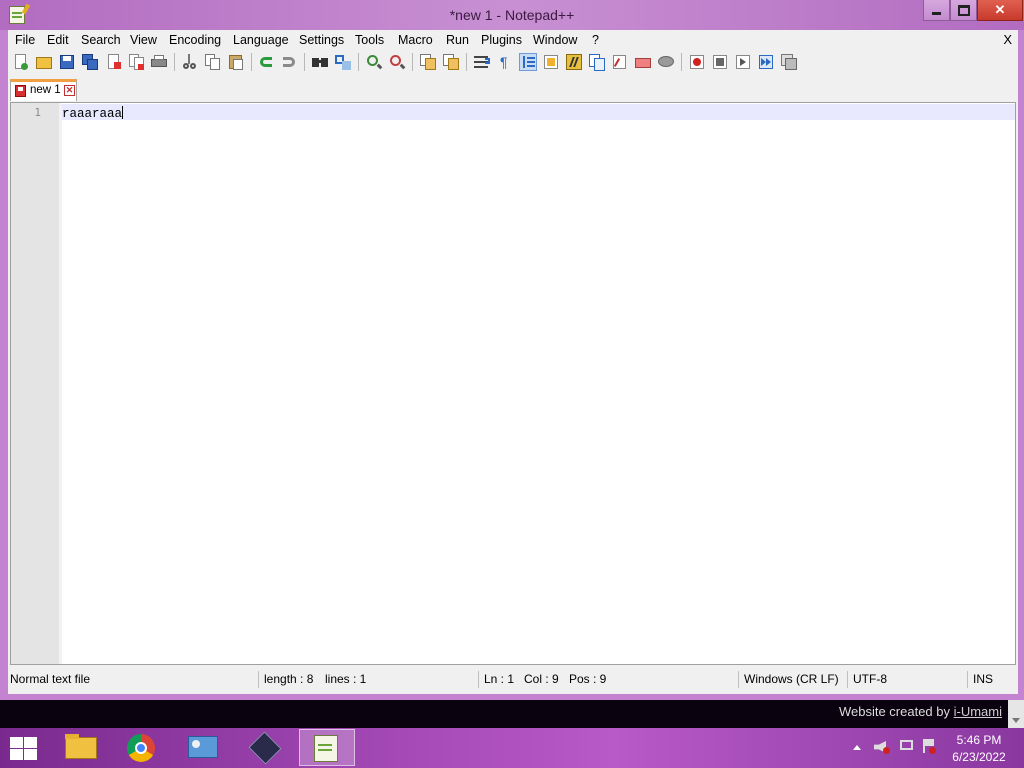 The width and height of the screenshot is (1024, 768). Describe the element at coordinates (93, 113) in the screenshot. I see `code-line: raaaraaa` at that location.